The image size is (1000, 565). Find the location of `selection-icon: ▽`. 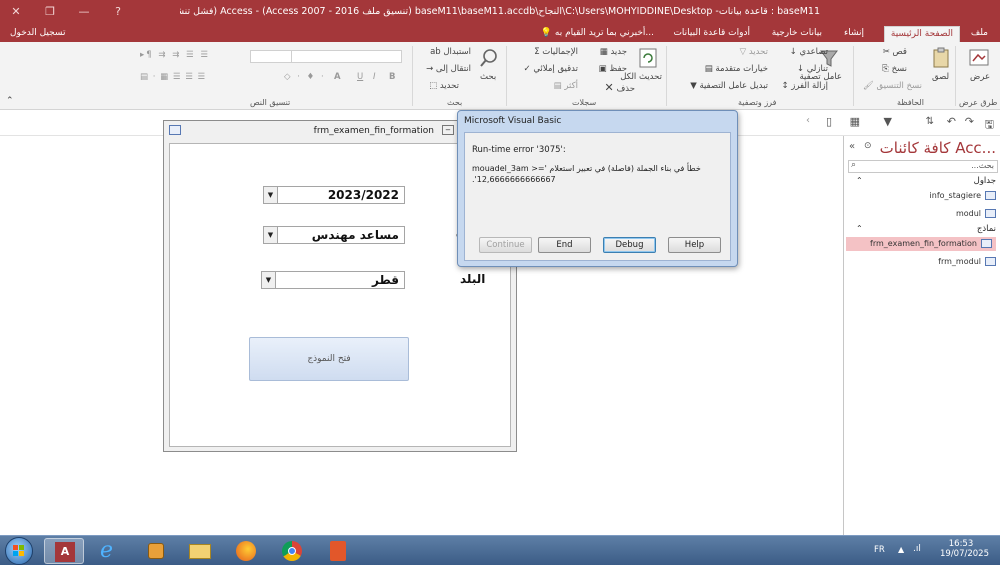

selection-icon: ▽ is located at coordinates (743, 52).